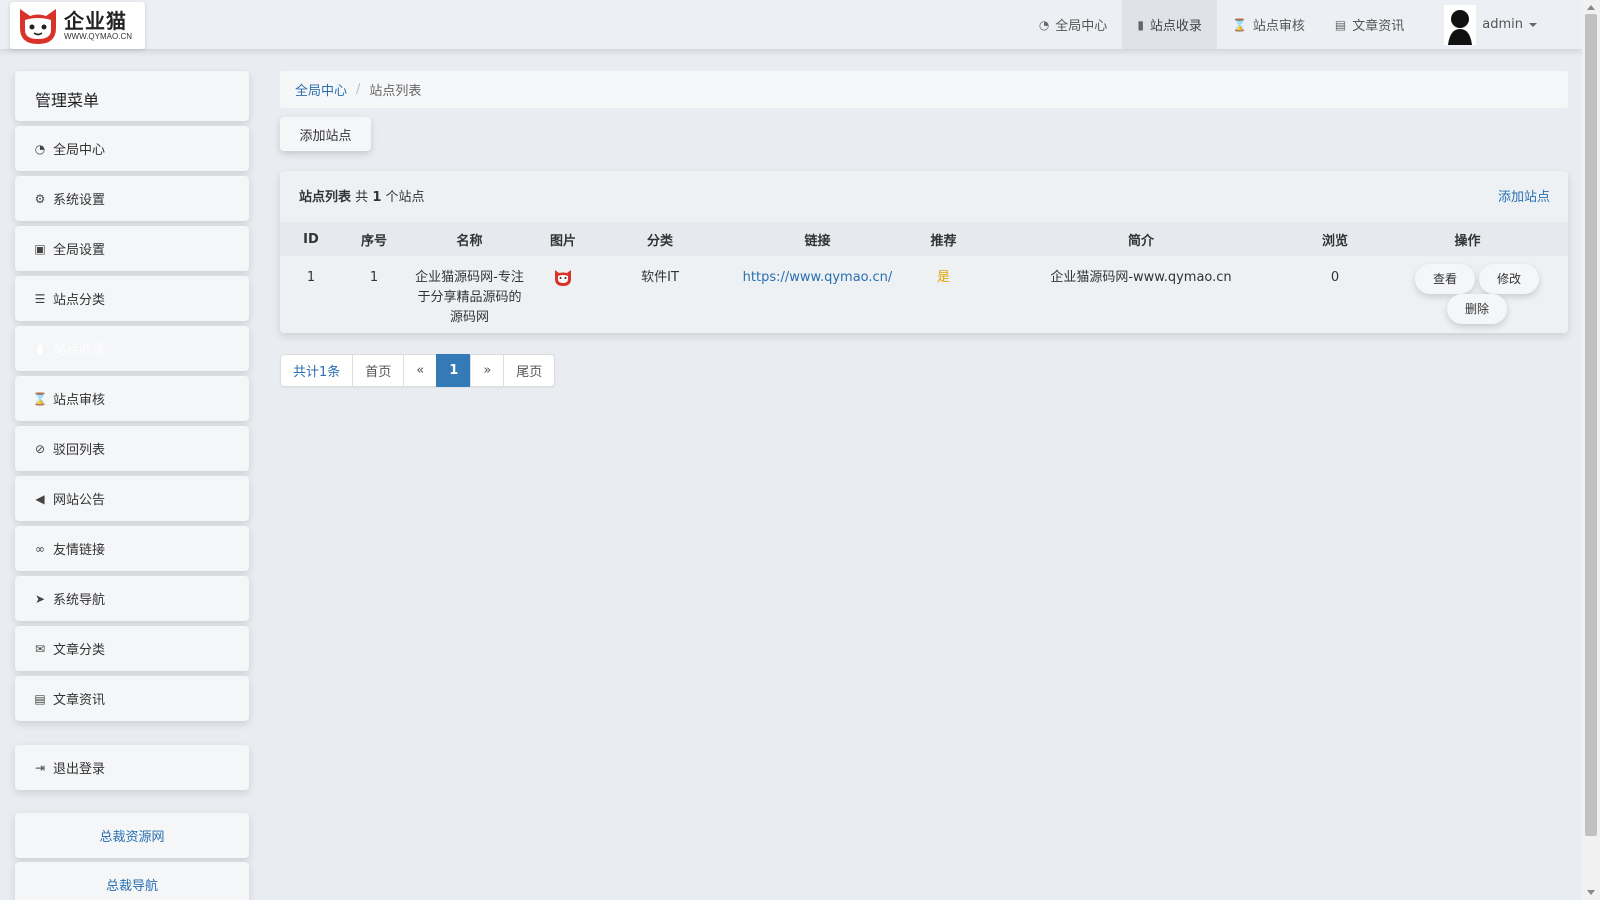 The height and width of the screenshot is (900, 1600). What do you see at coordinates (1591, 425) in the screenshot?
I see `scroll-thumb` at bounding box center [1591, 425].